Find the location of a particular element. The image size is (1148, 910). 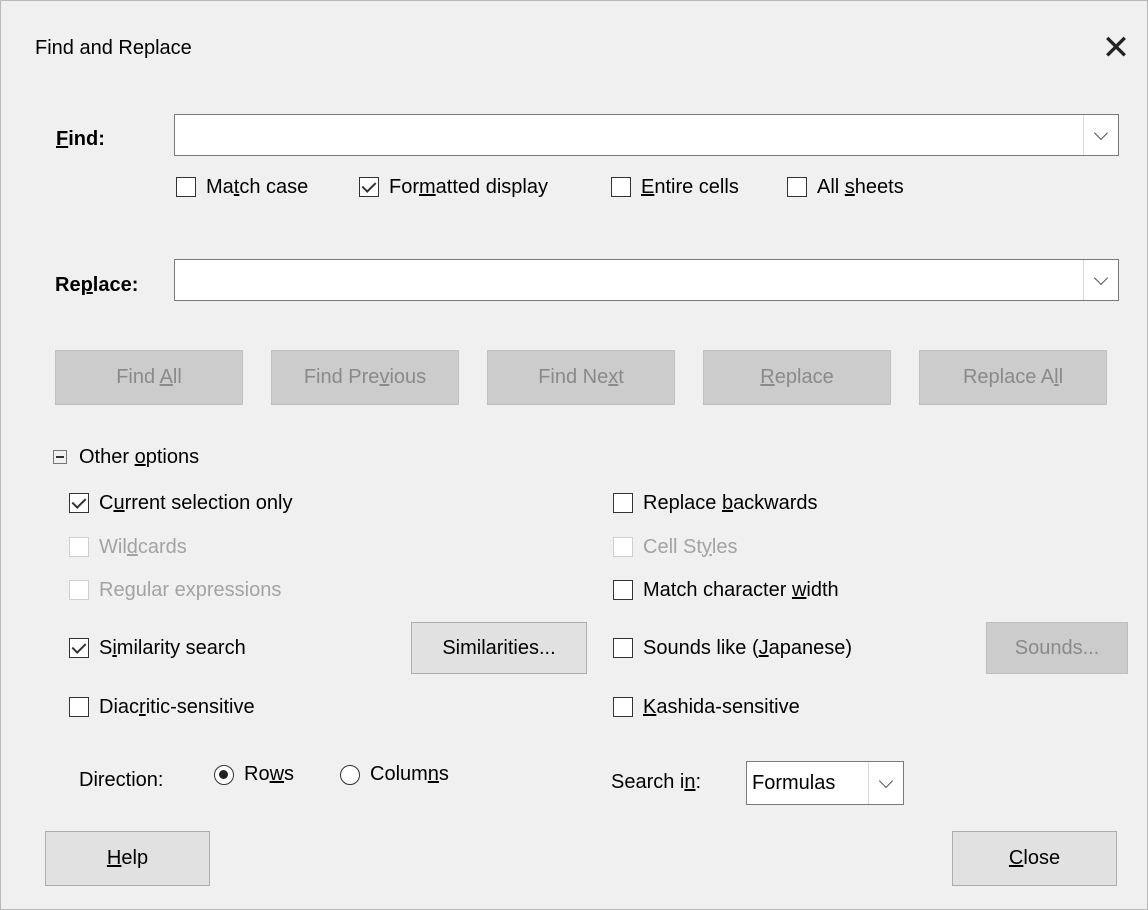

formatted-display-checkbox: Formatted display is located at coordinates (453, 187).